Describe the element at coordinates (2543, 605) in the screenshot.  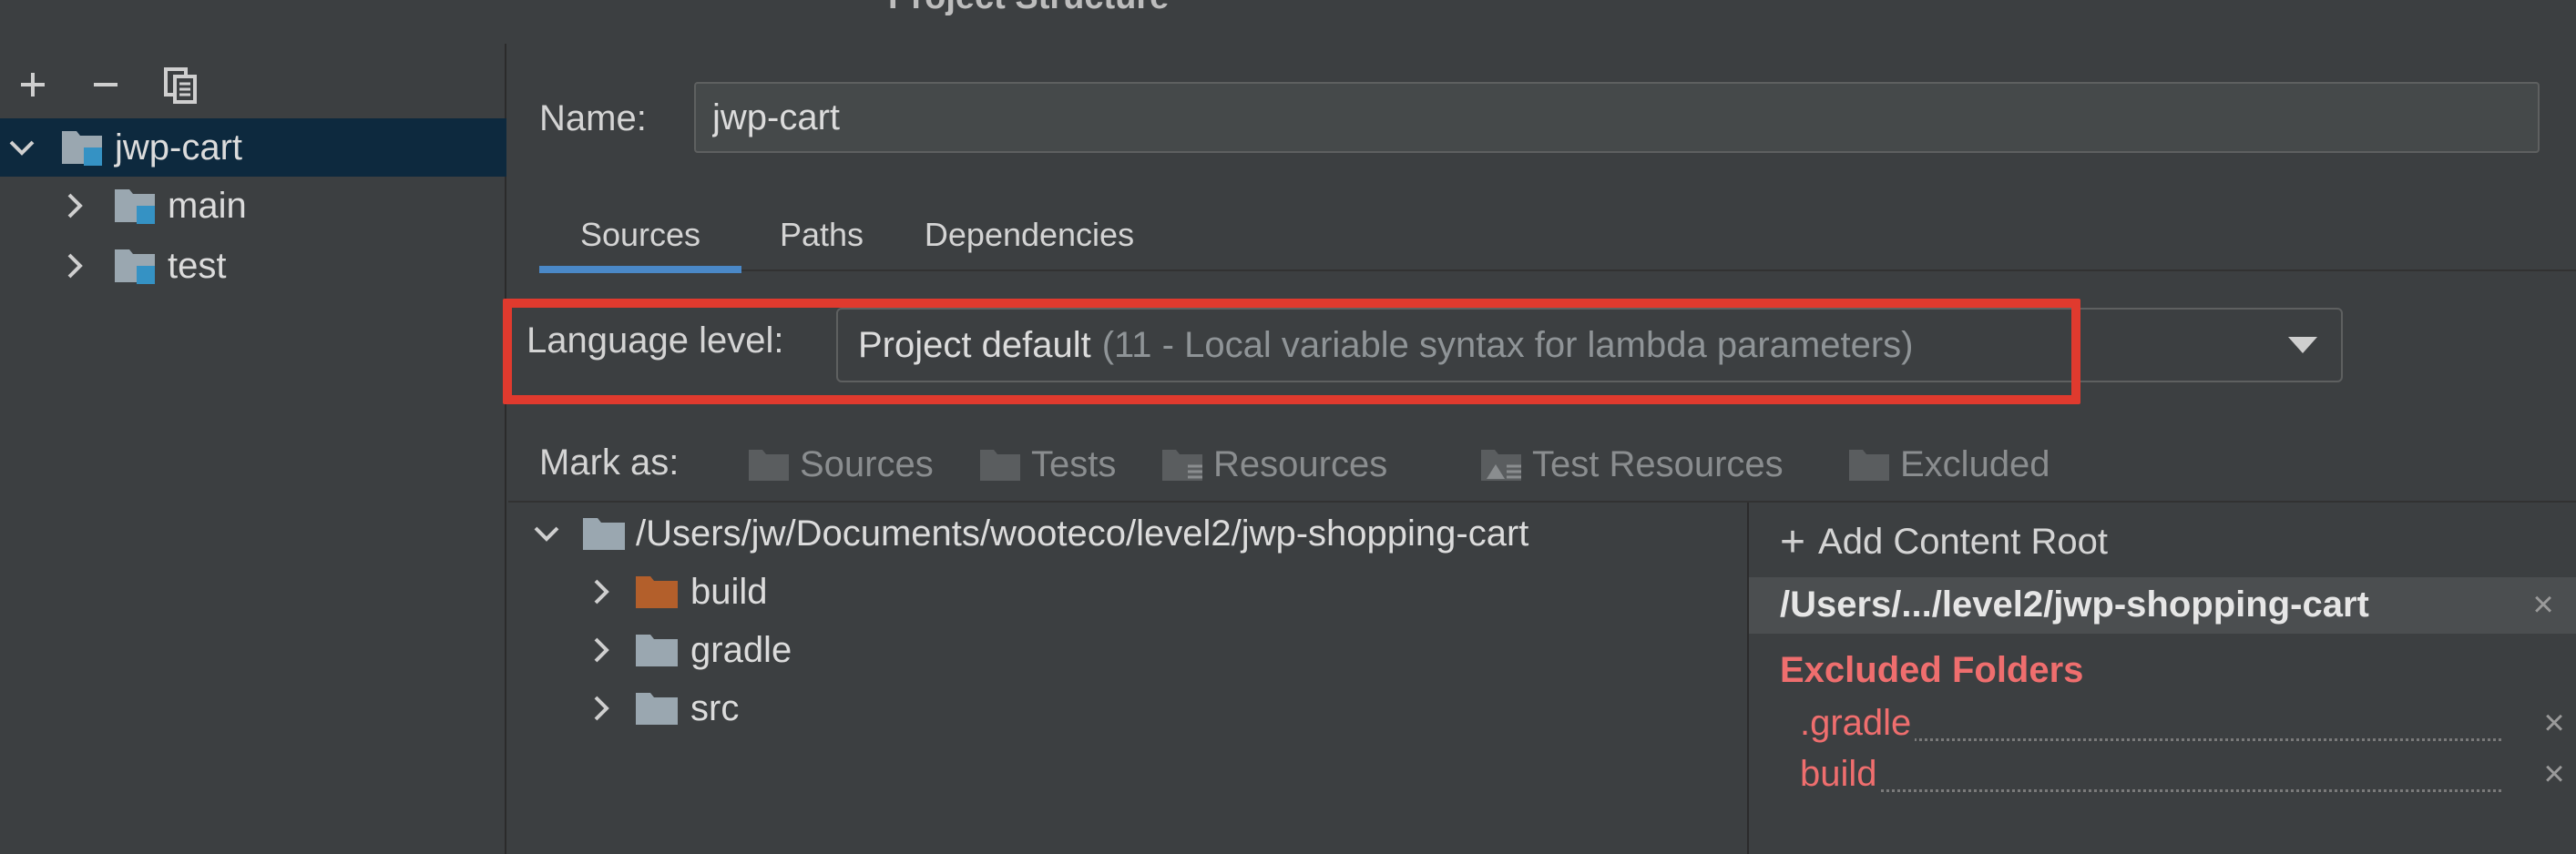
I see `remove-content-root-button: ×` at that location.